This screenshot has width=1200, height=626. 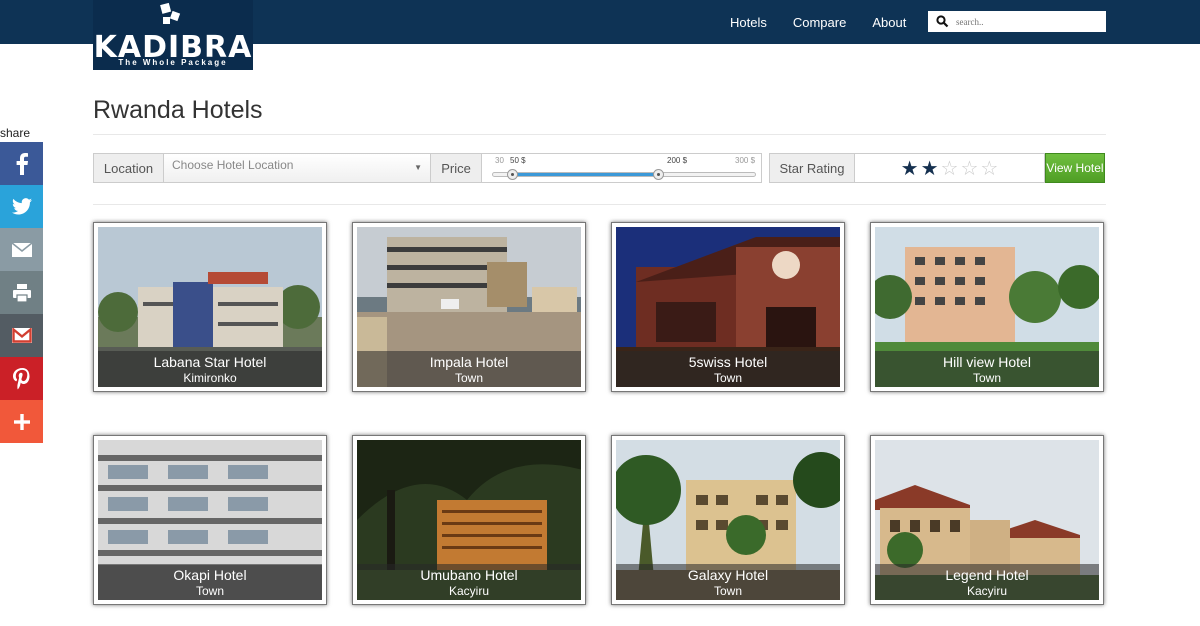 I want to click on hotel-photo: Labana Star Hotel Kimironko, so click(x=210, y=307).